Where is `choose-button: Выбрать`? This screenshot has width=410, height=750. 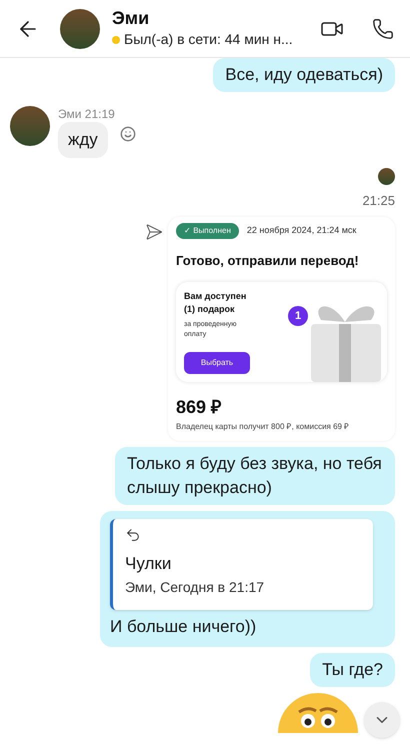 choose-button: Выбрать is located at coordinates (217, 363).